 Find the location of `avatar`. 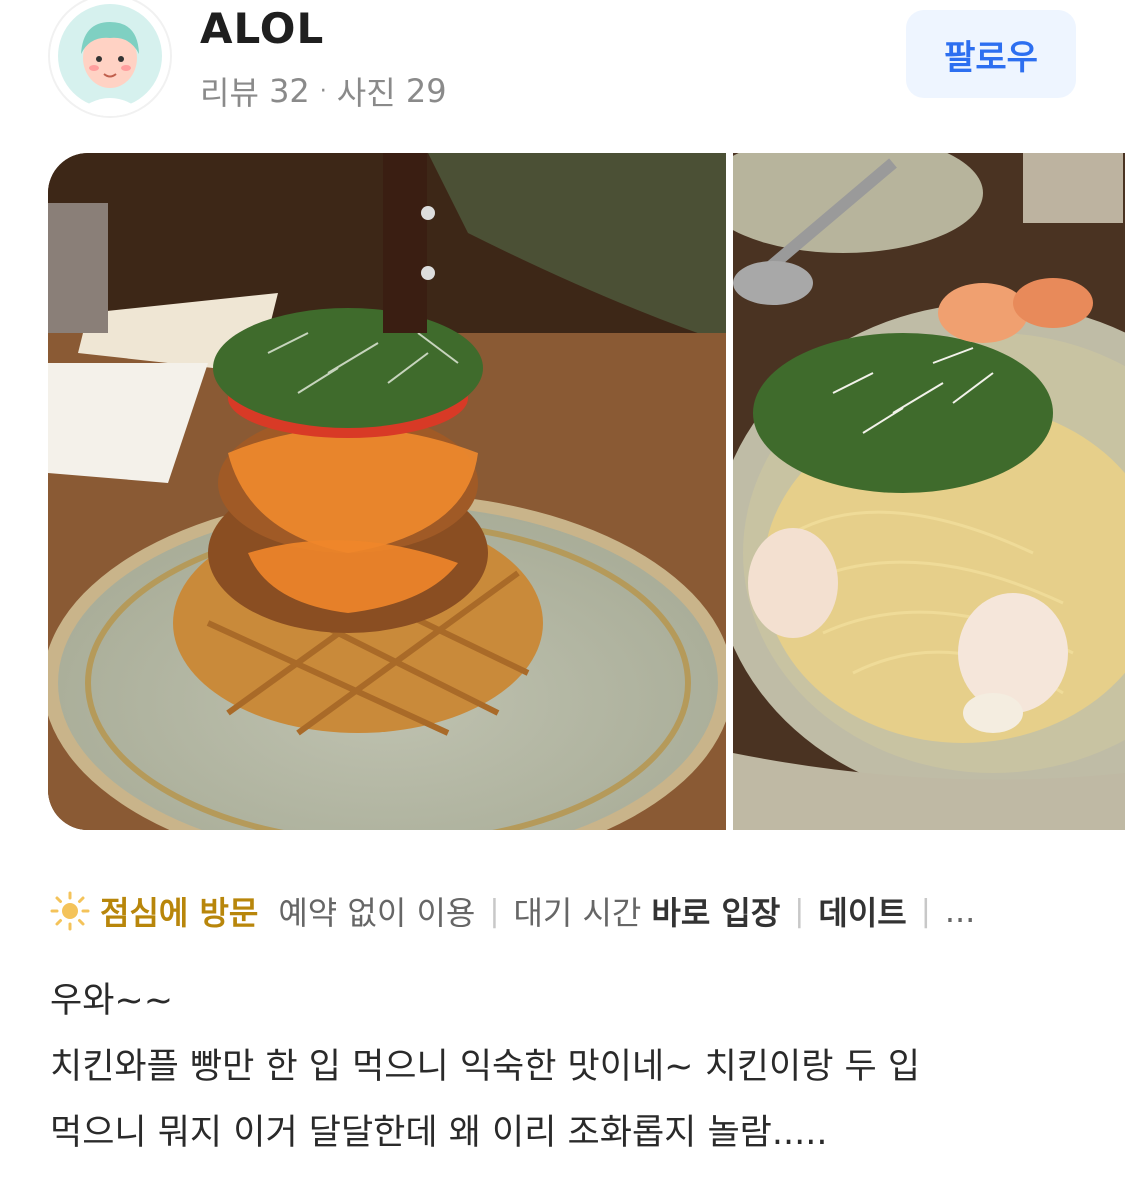

avatar is located at coordinates (110, 58).